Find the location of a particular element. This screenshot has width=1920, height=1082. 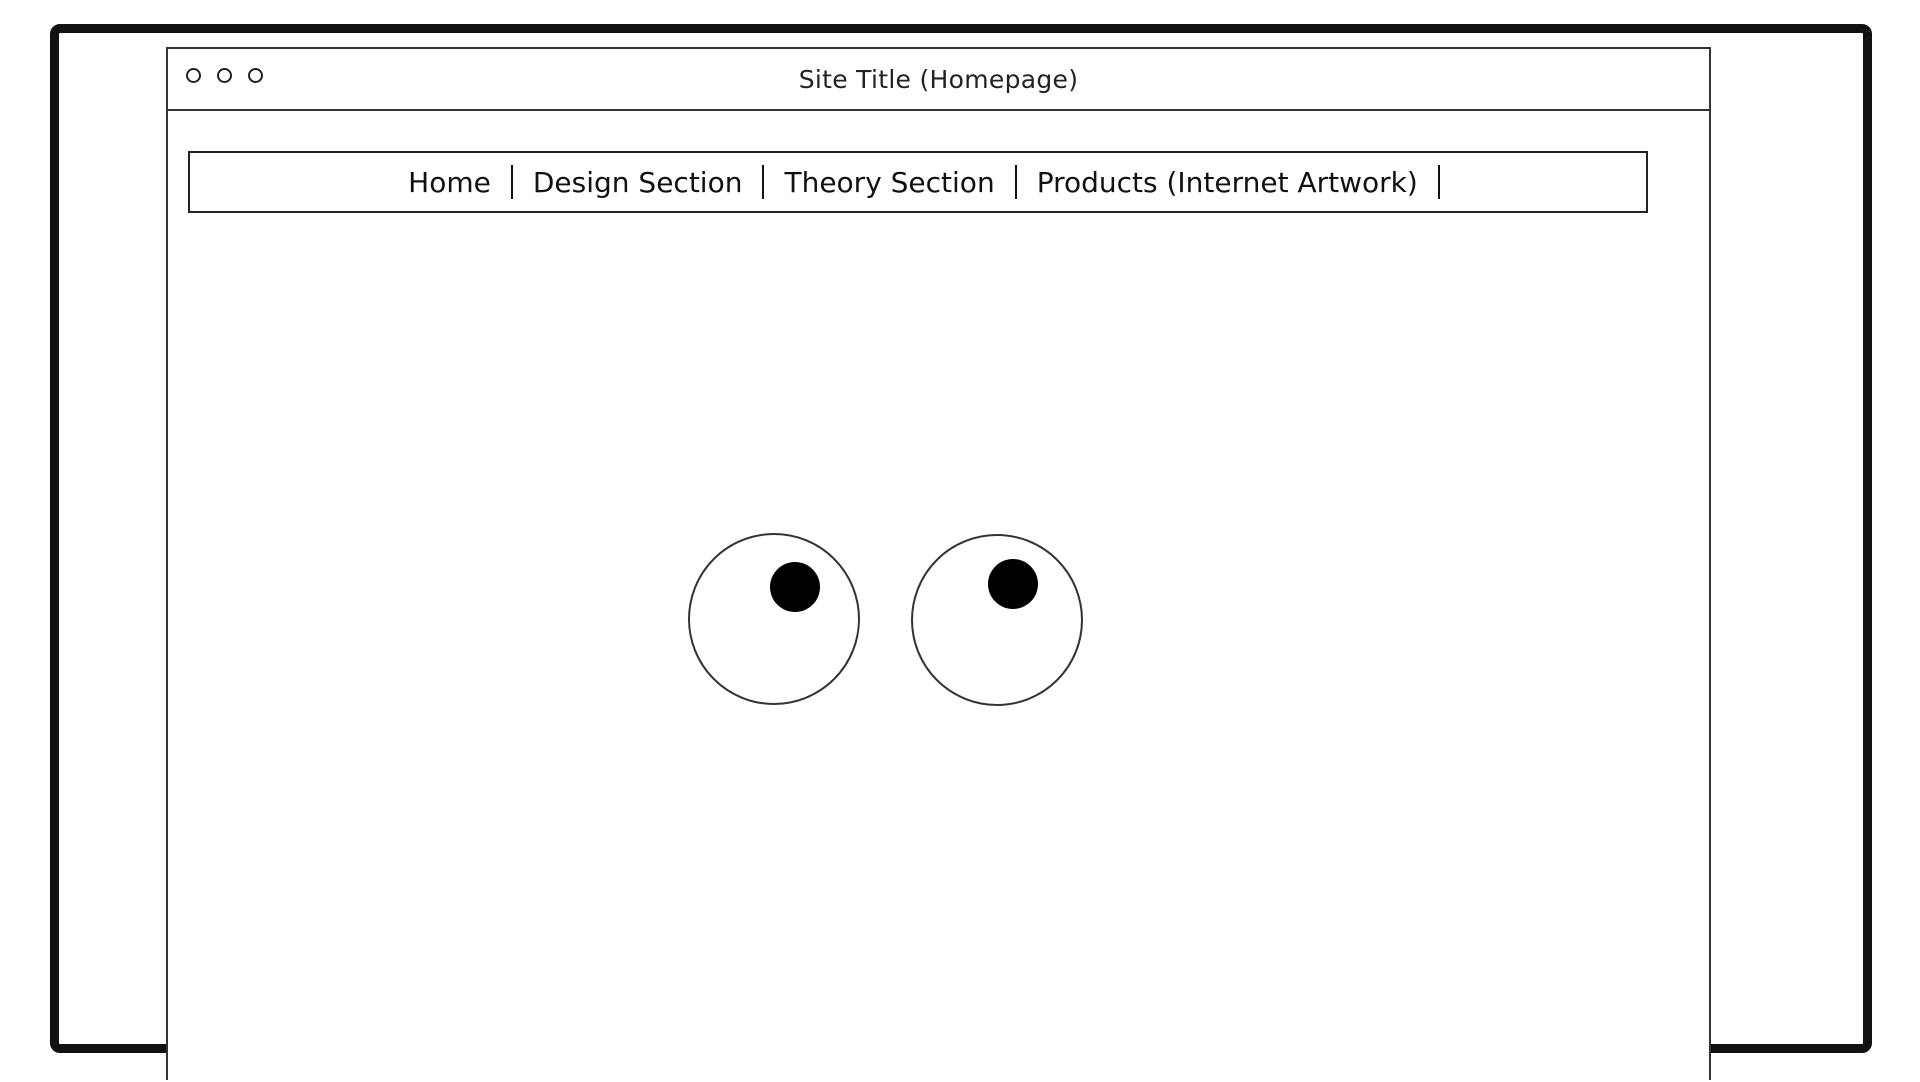

window-title: Site Title (Homepage) is located at coordinates (938, 79).